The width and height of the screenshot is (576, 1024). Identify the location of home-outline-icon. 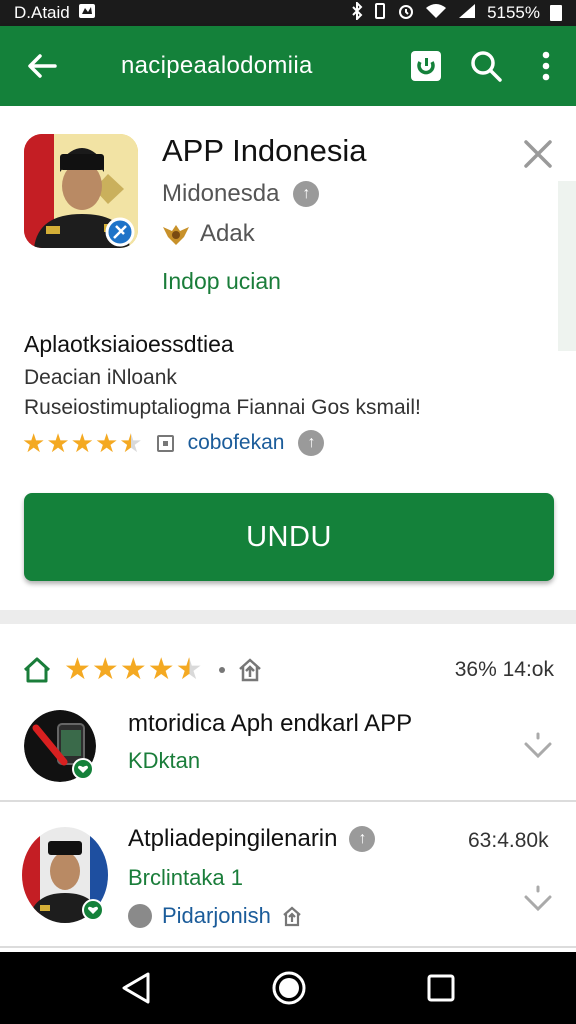
(37, 670).